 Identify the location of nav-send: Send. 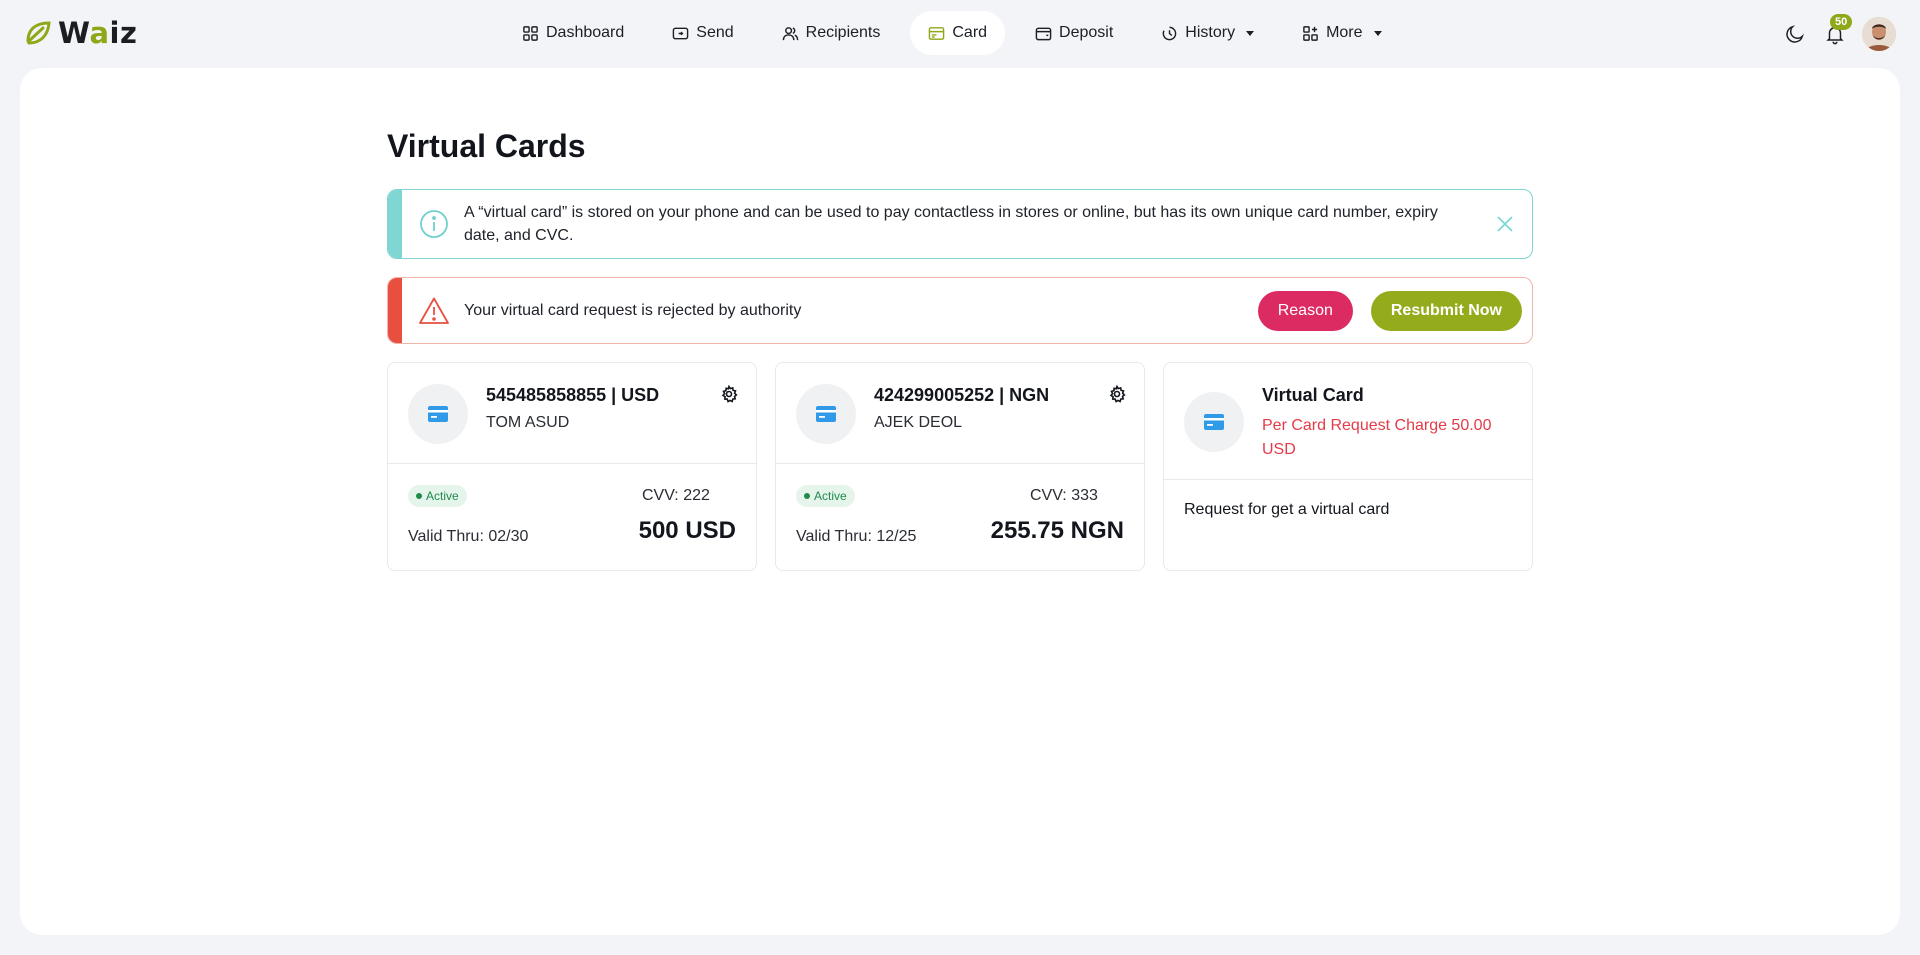
(702, 33).